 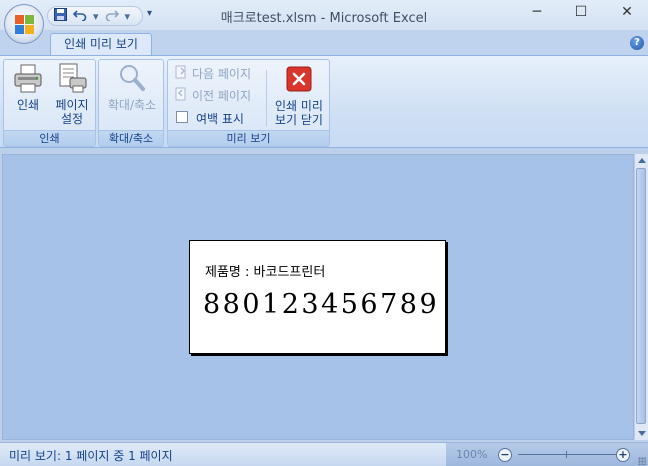 What do you see at coordinates (299, 79) in the screenshot?
I see `close-preview-icon` at bounding box center [299, 79].